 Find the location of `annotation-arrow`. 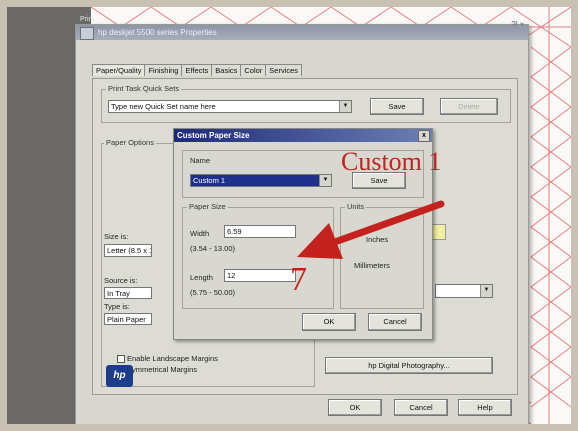

annotation-arrow is located at coordinates (371, 229).